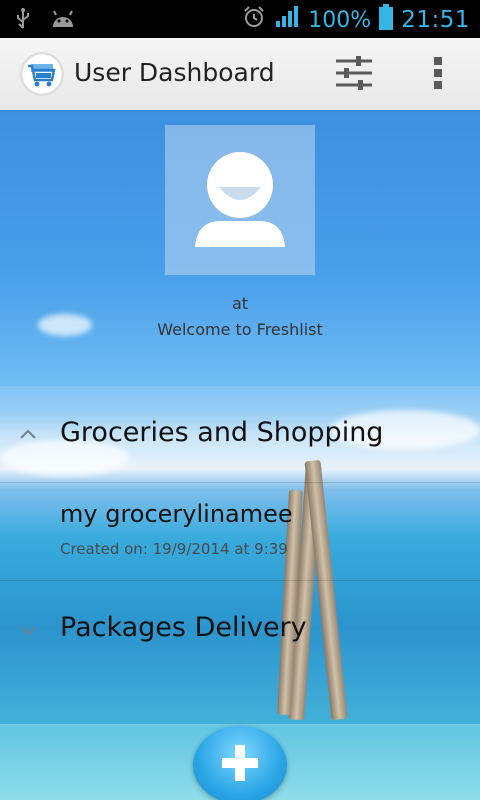 The width and height of the screenshot is (480, 800). What do you see at coordinates (240, 19) in the screenshot?
I see `status-bar: 100% 21:51` at bounding box center [240, 19].